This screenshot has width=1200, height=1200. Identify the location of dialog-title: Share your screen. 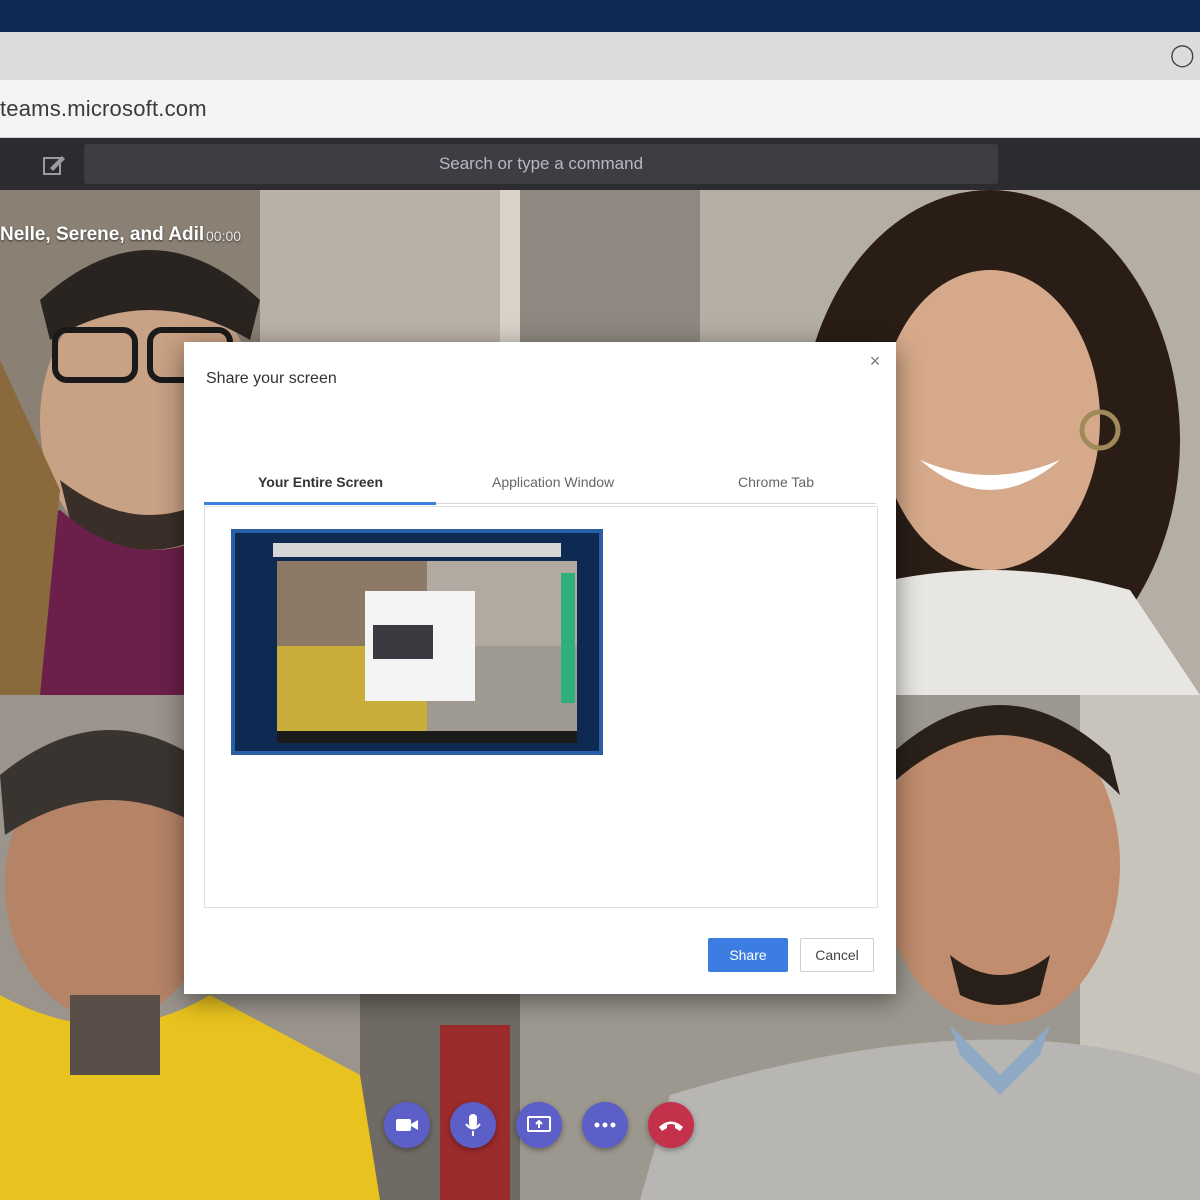
(271, 378).